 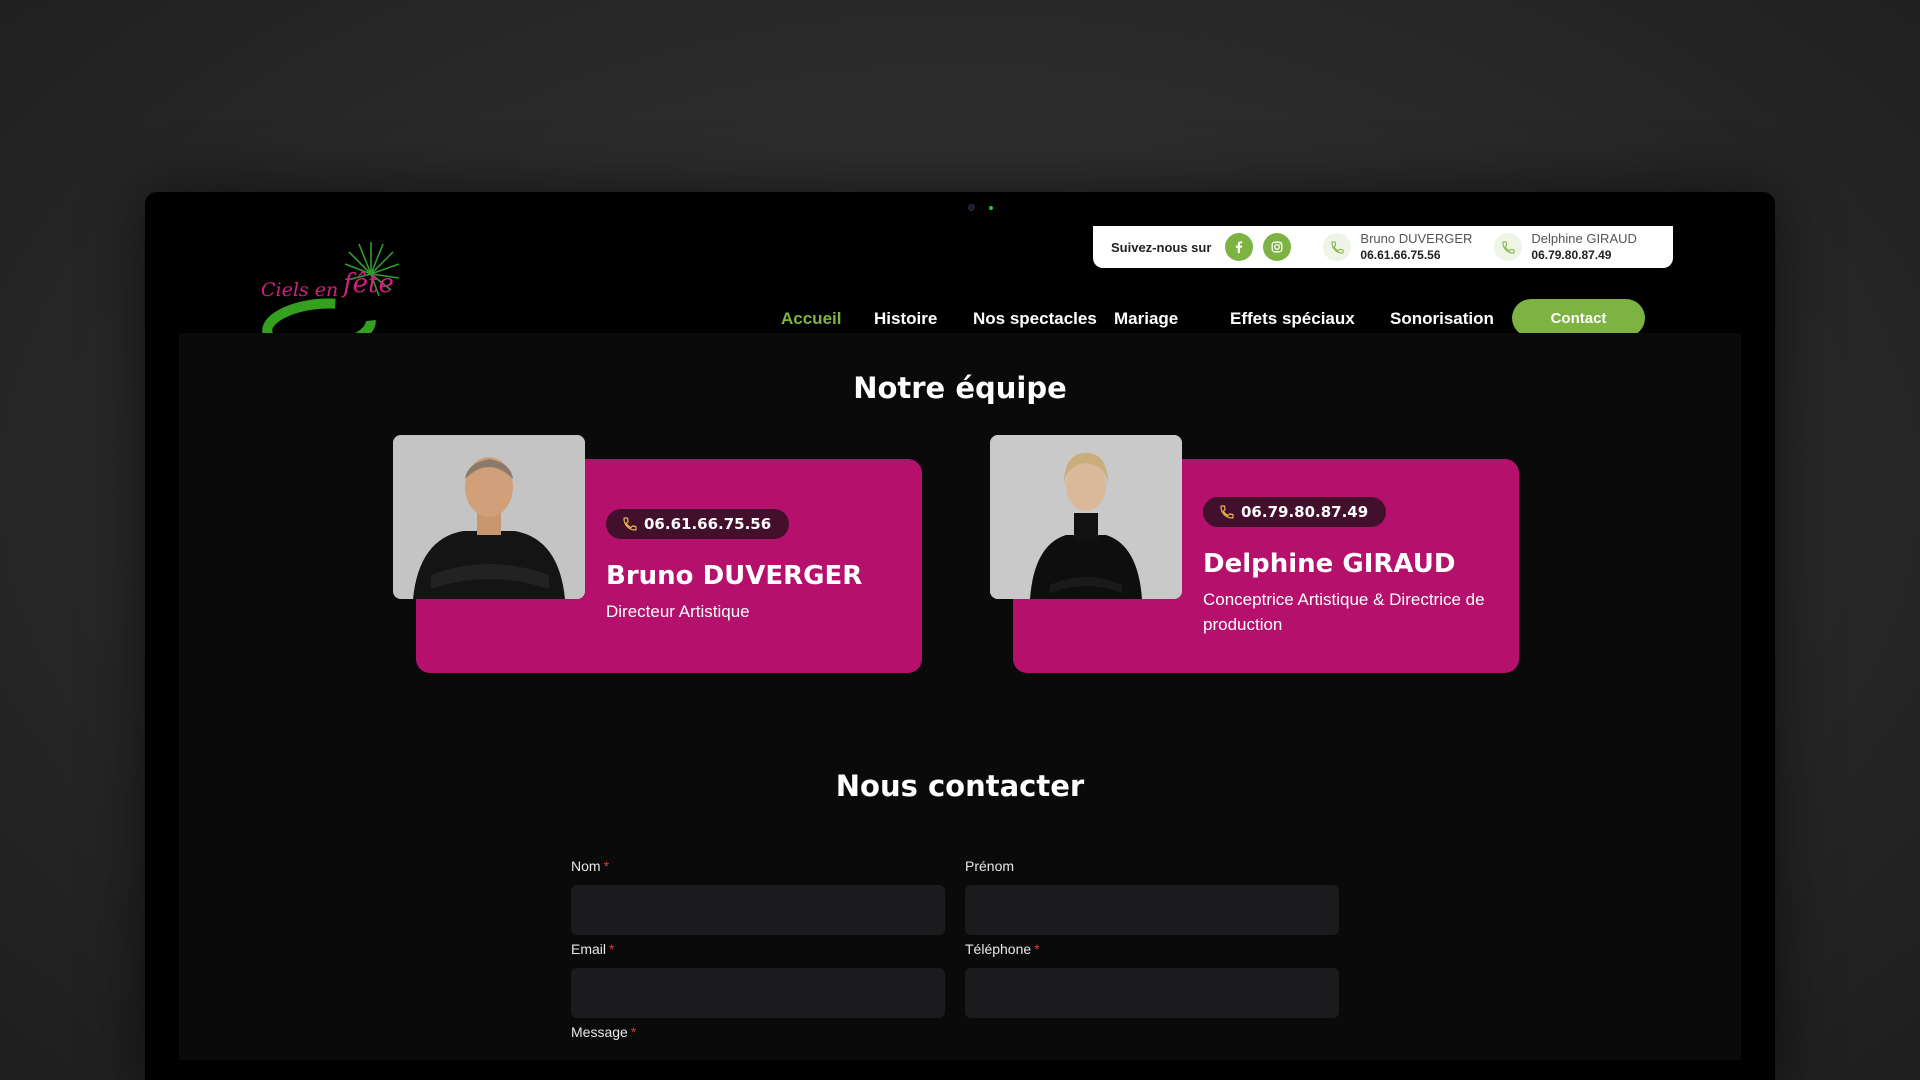 I want to click on member-phone-badge: 06.61.66.75.56, so click(x=698, y=524).